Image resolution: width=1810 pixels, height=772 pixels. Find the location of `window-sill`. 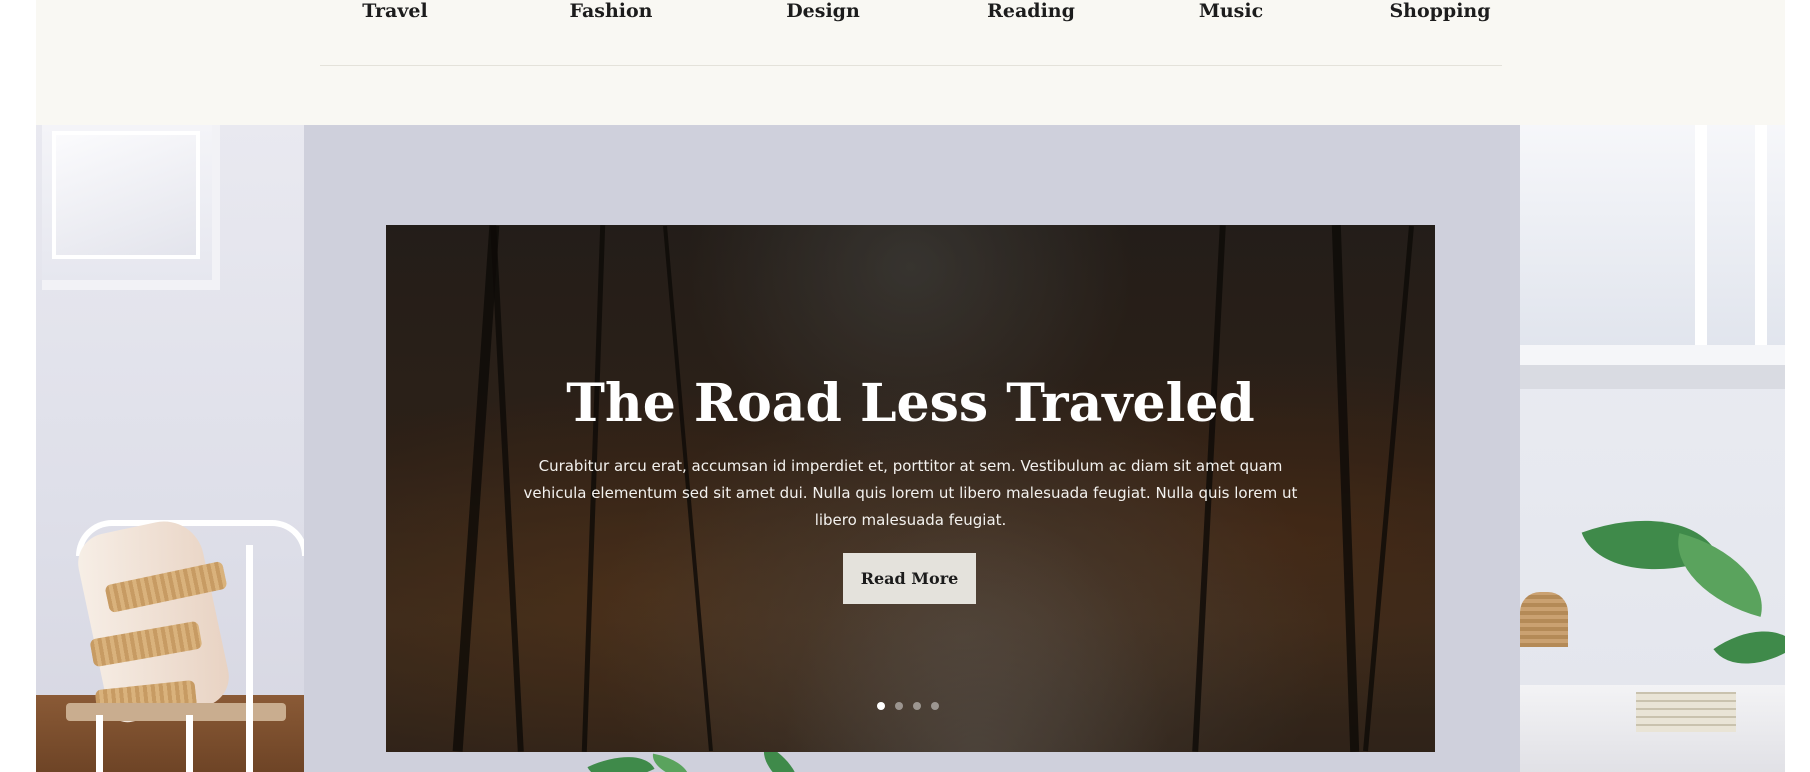

window-sill is located at coordinates (1652, 377).